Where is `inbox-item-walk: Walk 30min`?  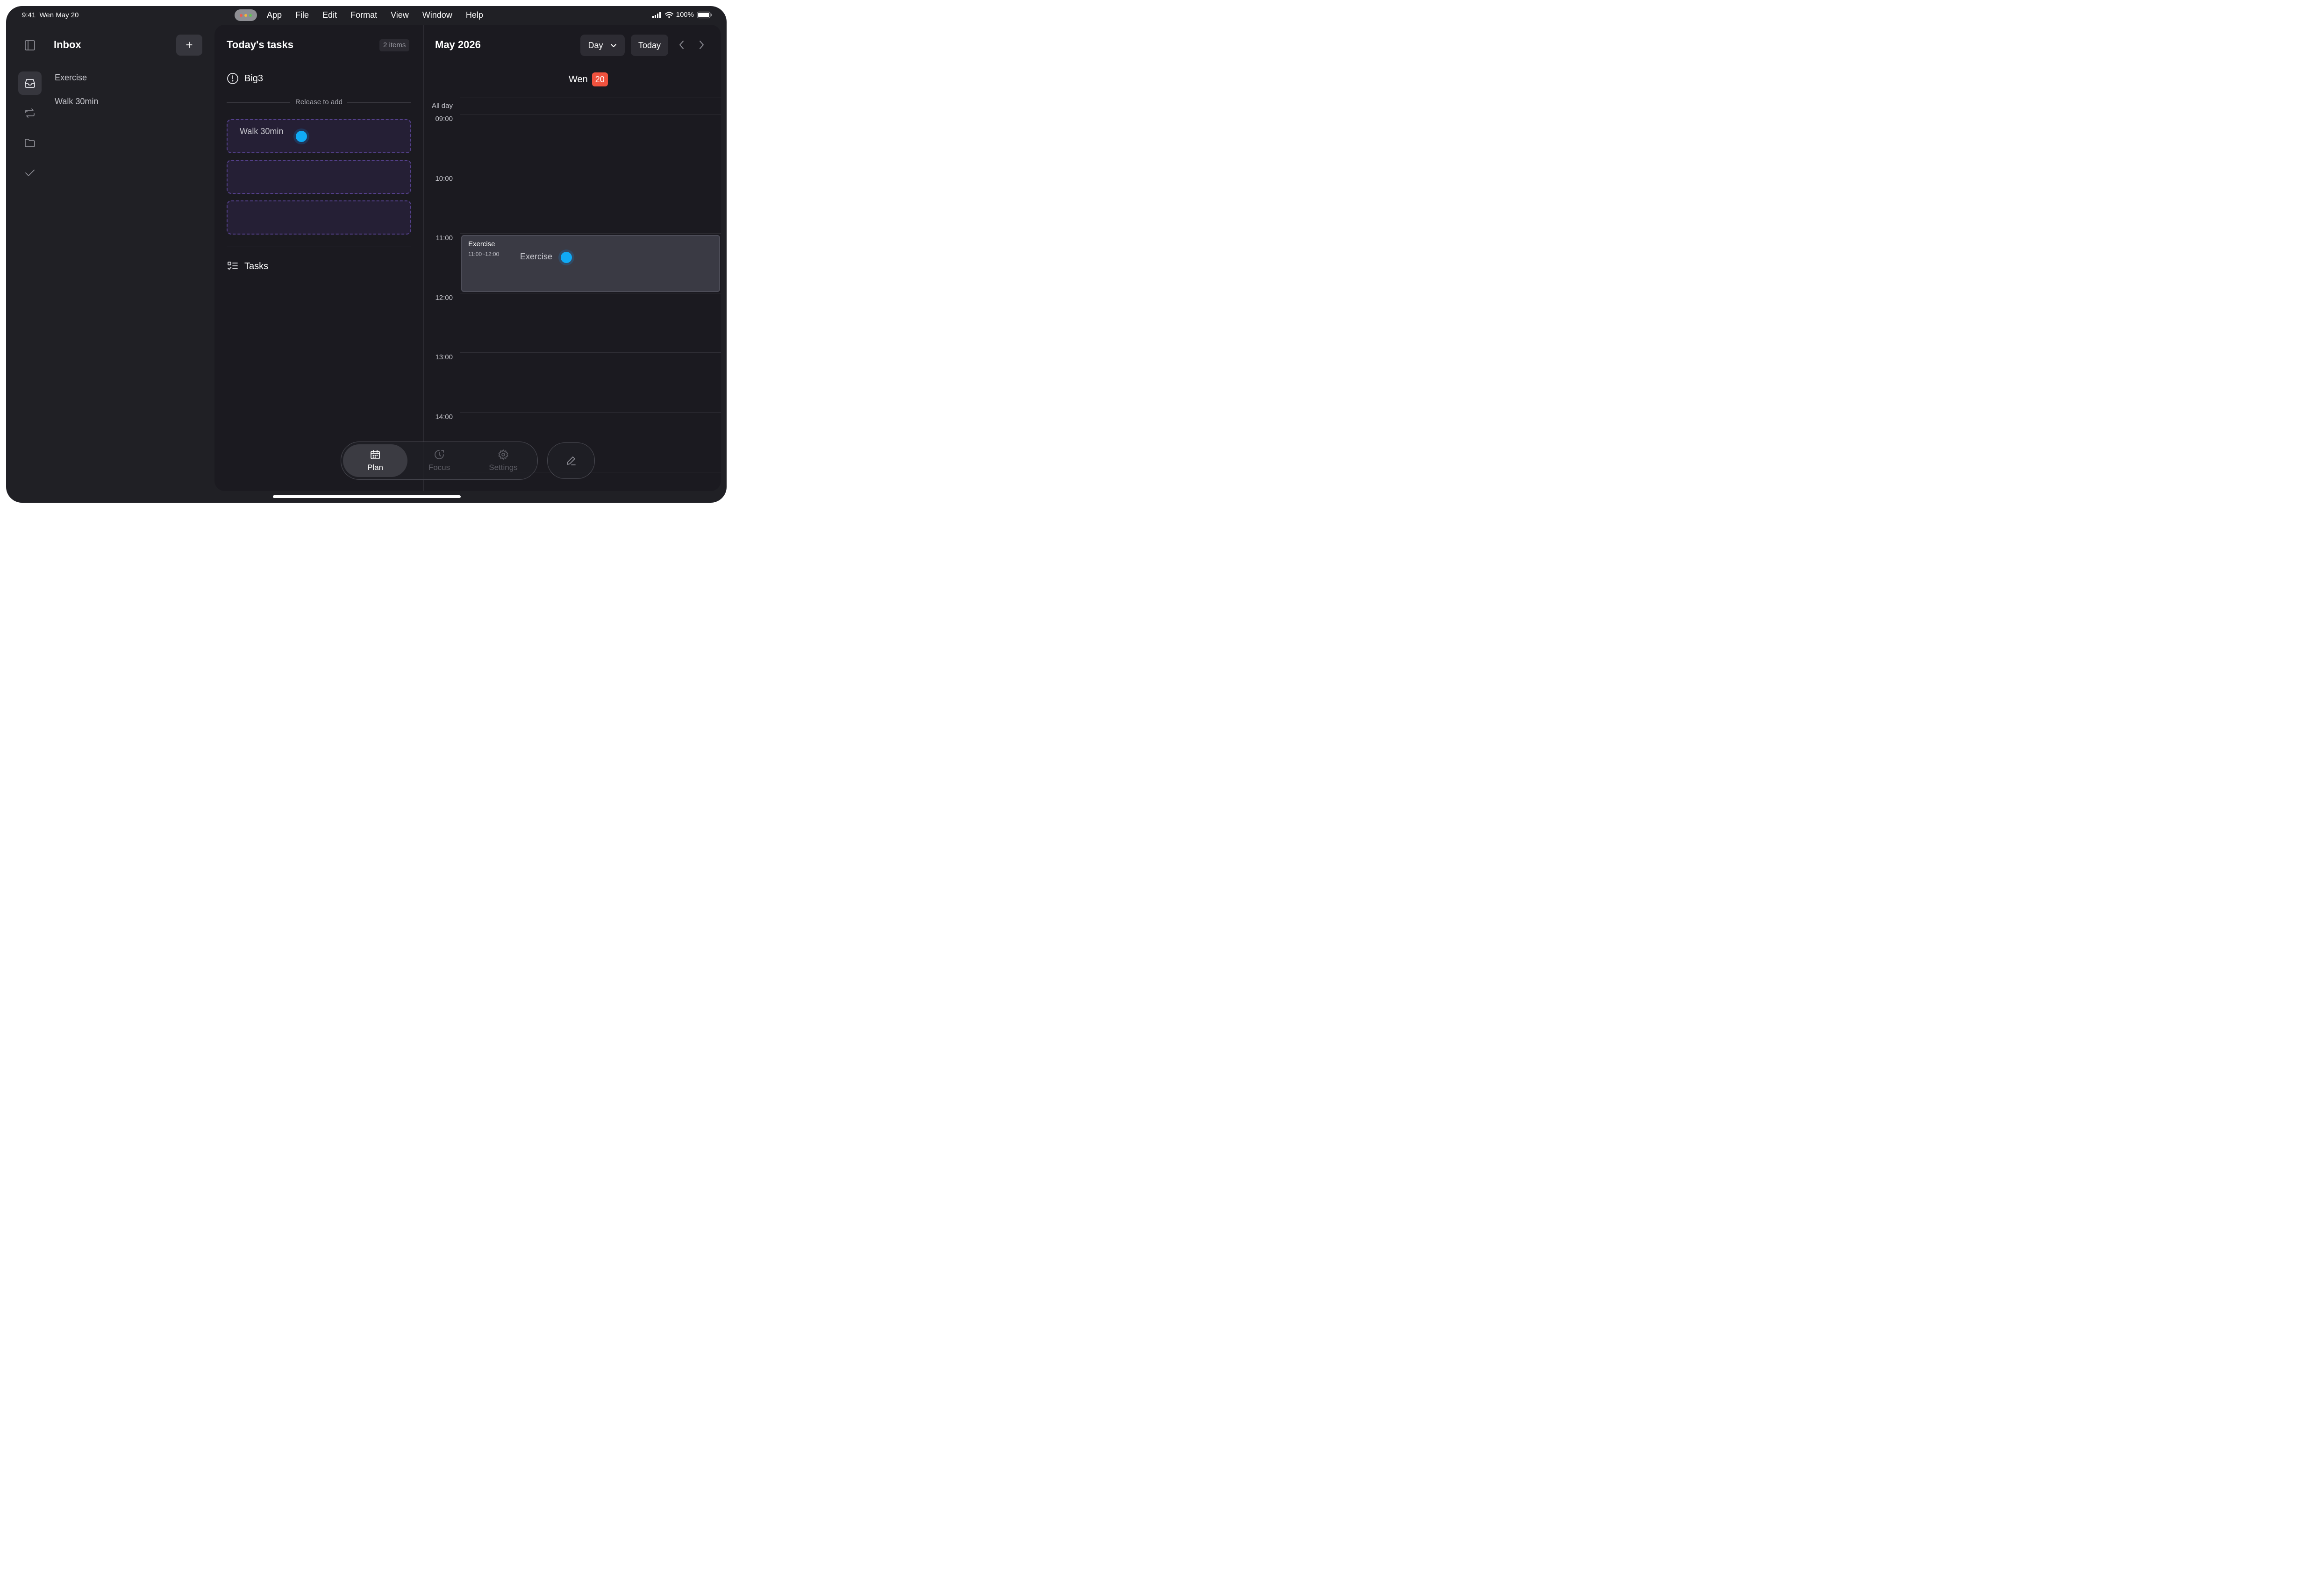
inbox-item-walk: Walk 30min is located at coordinates (76, 102).